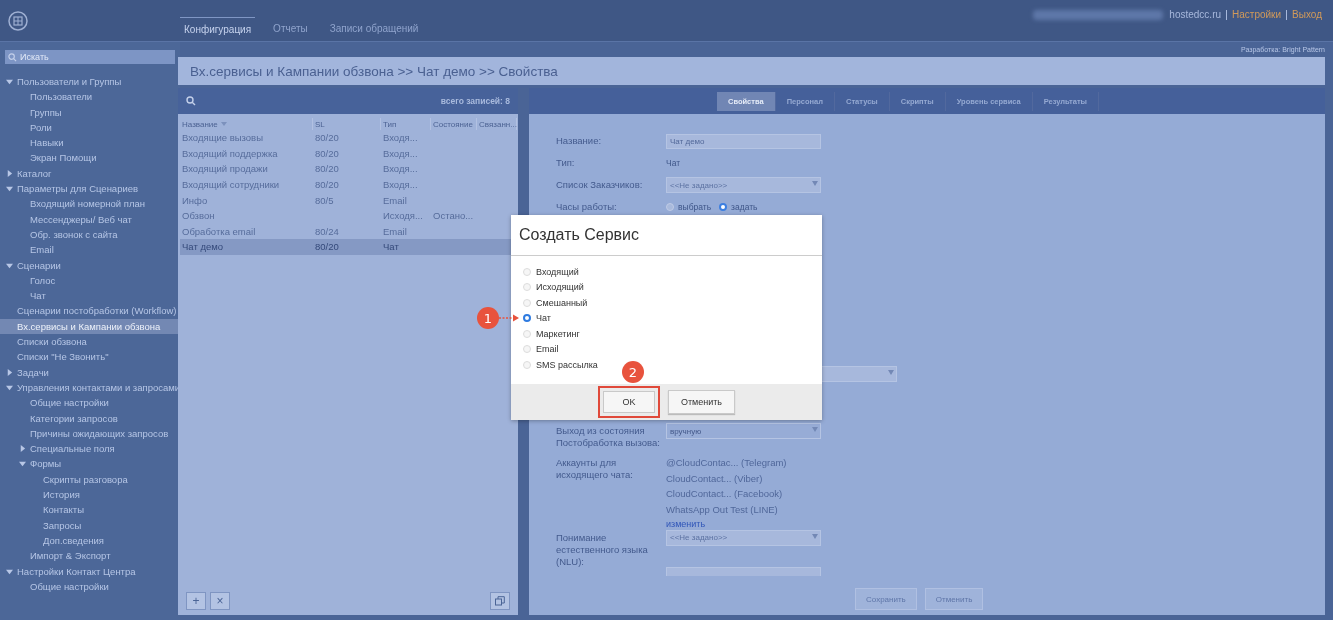 The width and height of the screenshot is (1333, 620). I want to click on dialog-title: Создать Сервис, so click(666, 235).